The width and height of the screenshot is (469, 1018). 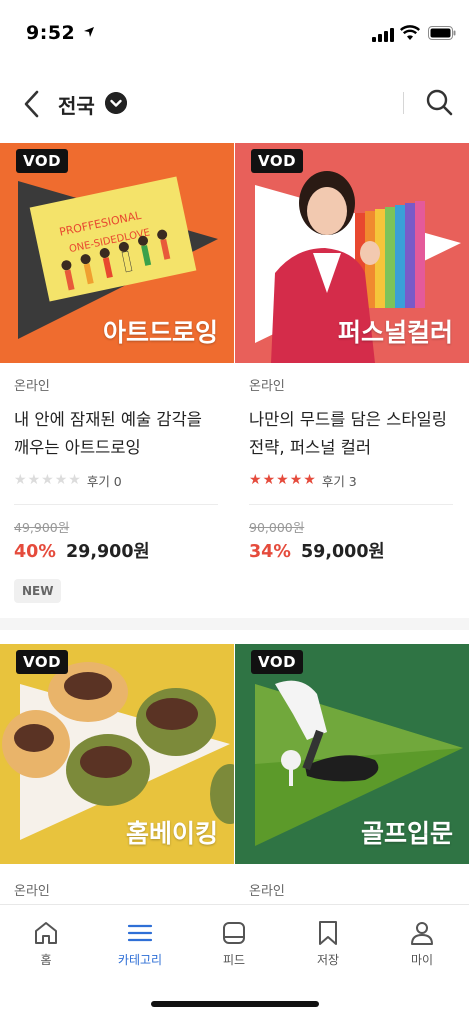 I want to click on product-thumbnail: PROFFESIONAL ONE-SIDEDLOVE VOD 아트드로잉, so click(x=117, y=253).